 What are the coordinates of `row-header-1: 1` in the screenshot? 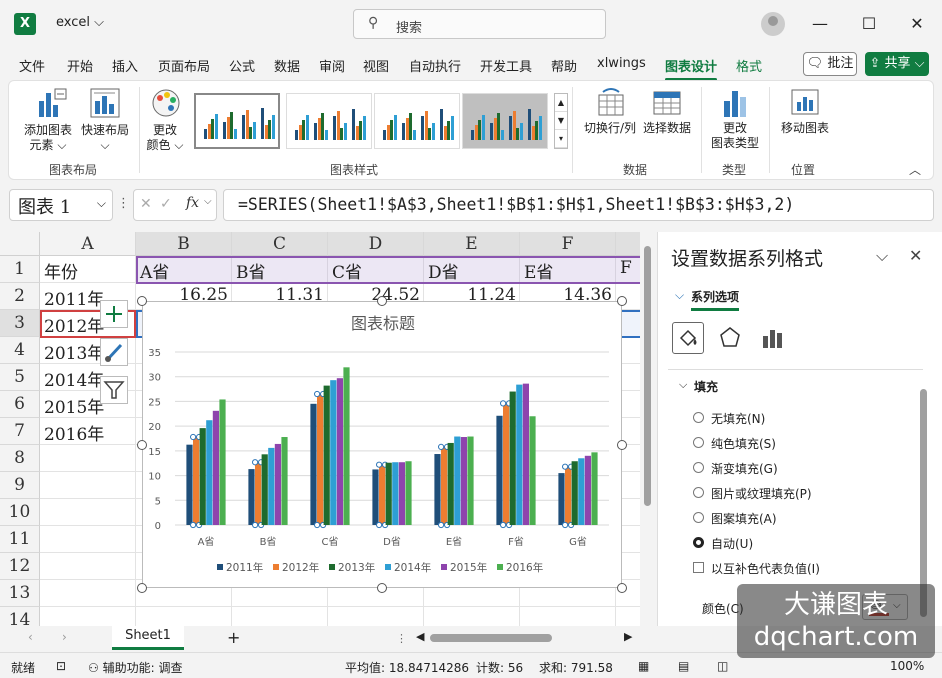 It's located at (20, 269).